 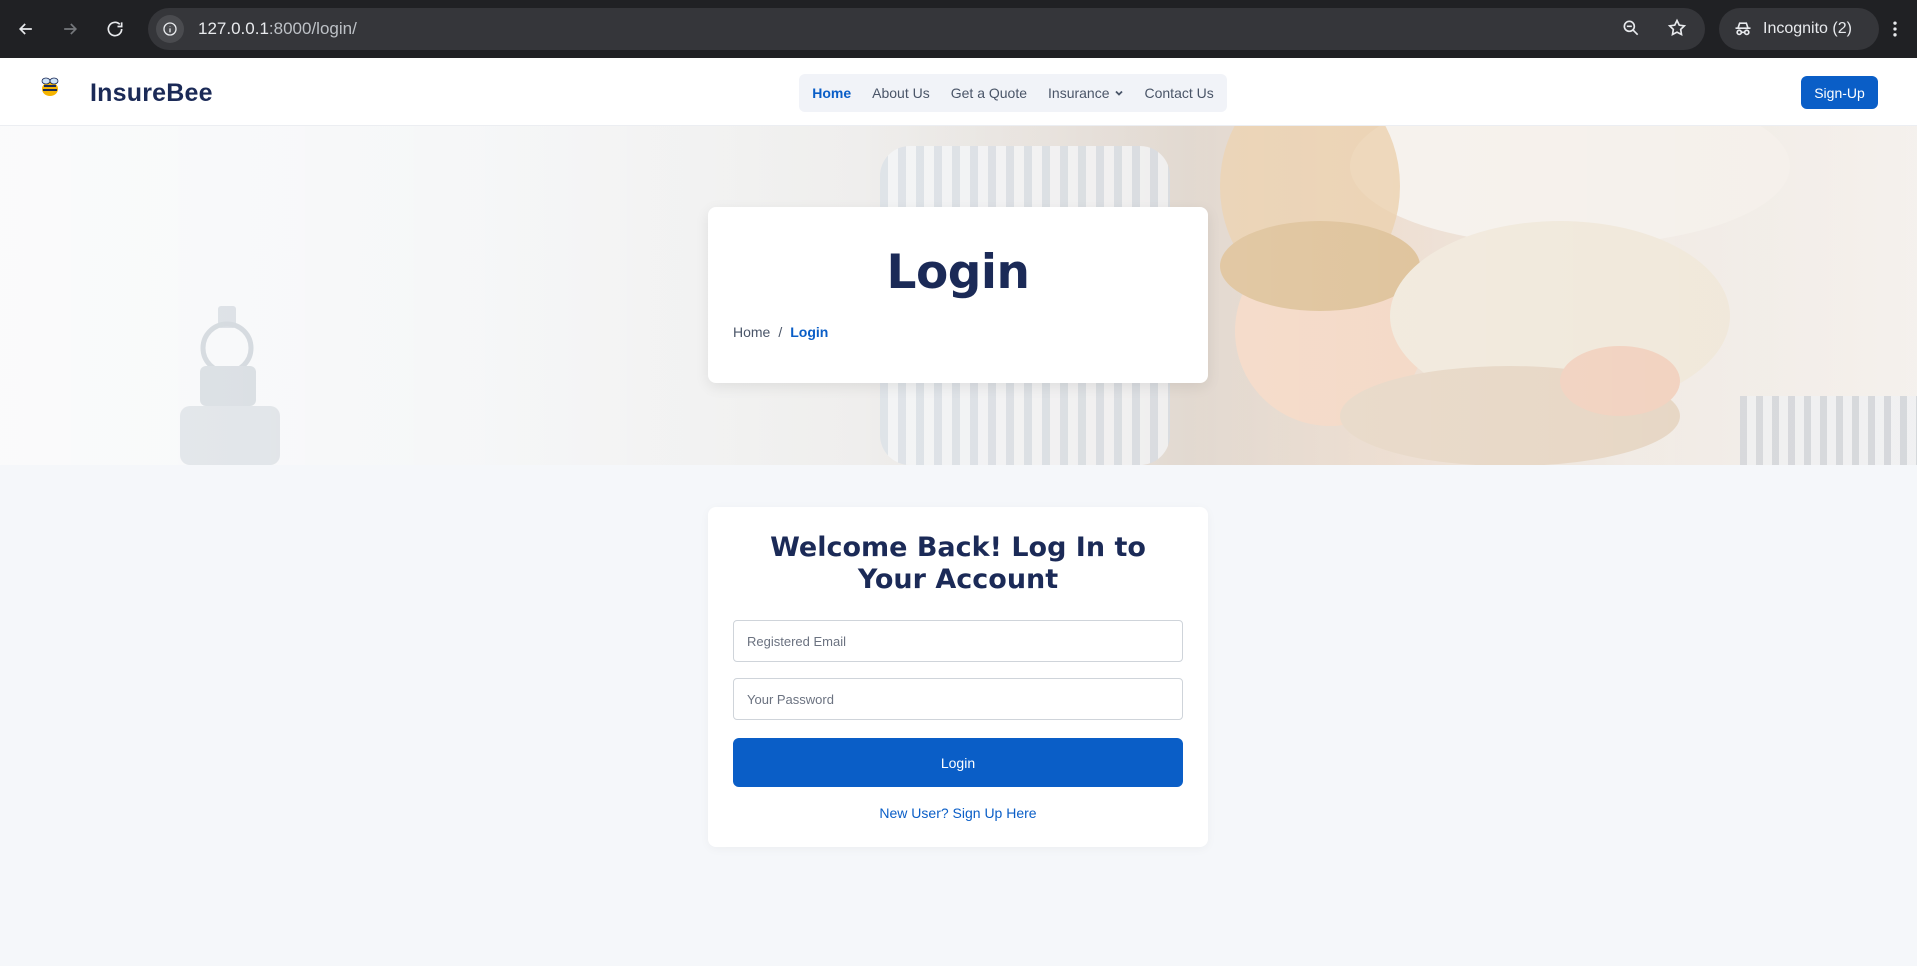 What do you see at coordinates (958, 699) in the screenshot?
I see `password-field` at bounding box center [958, 699].